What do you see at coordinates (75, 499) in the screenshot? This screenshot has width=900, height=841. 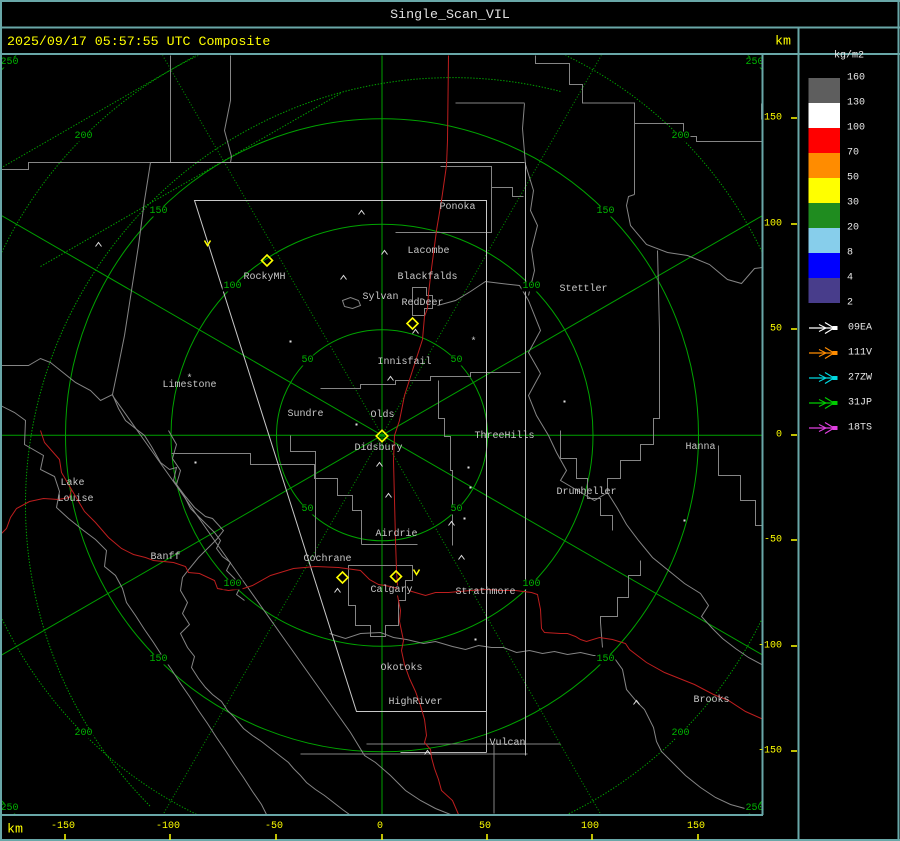 I see `svg-text: Louise` at bounding box center [75, 499].